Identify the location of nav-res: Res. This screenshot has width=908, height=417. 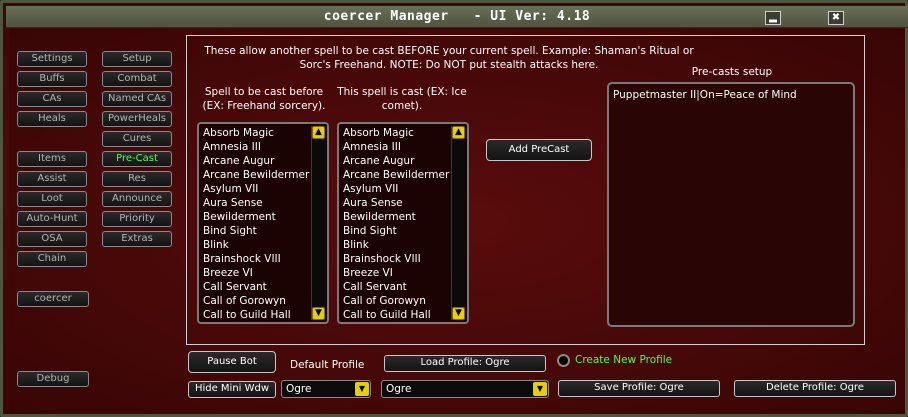
(137, 179).